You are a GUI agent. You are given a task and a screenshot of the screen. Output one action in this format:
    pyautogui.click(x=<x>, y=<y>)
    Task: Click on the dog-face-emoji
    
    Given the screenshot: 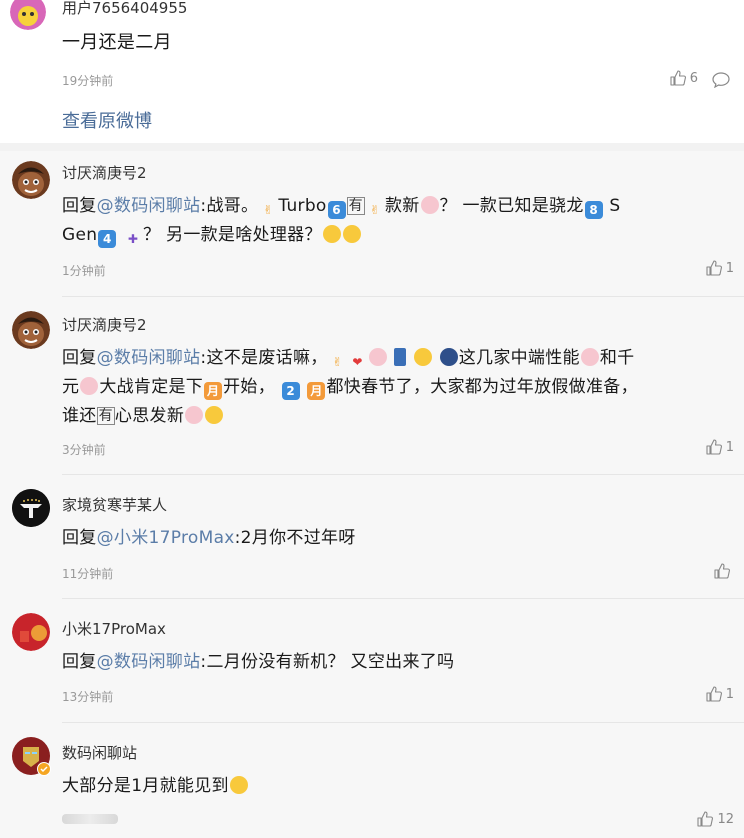 What is the action you would take?
    pyautogui.click(x=423, y=357)
    